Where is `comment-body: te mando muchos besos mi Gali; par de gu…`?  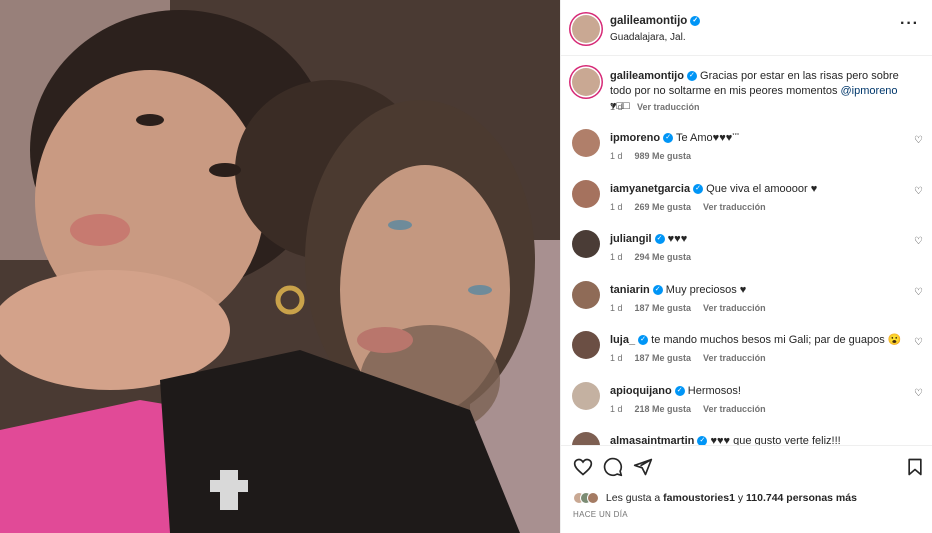 comment-body: te mando muchos besos mi Gali; par de gu… is located at coordinates (776, 340).